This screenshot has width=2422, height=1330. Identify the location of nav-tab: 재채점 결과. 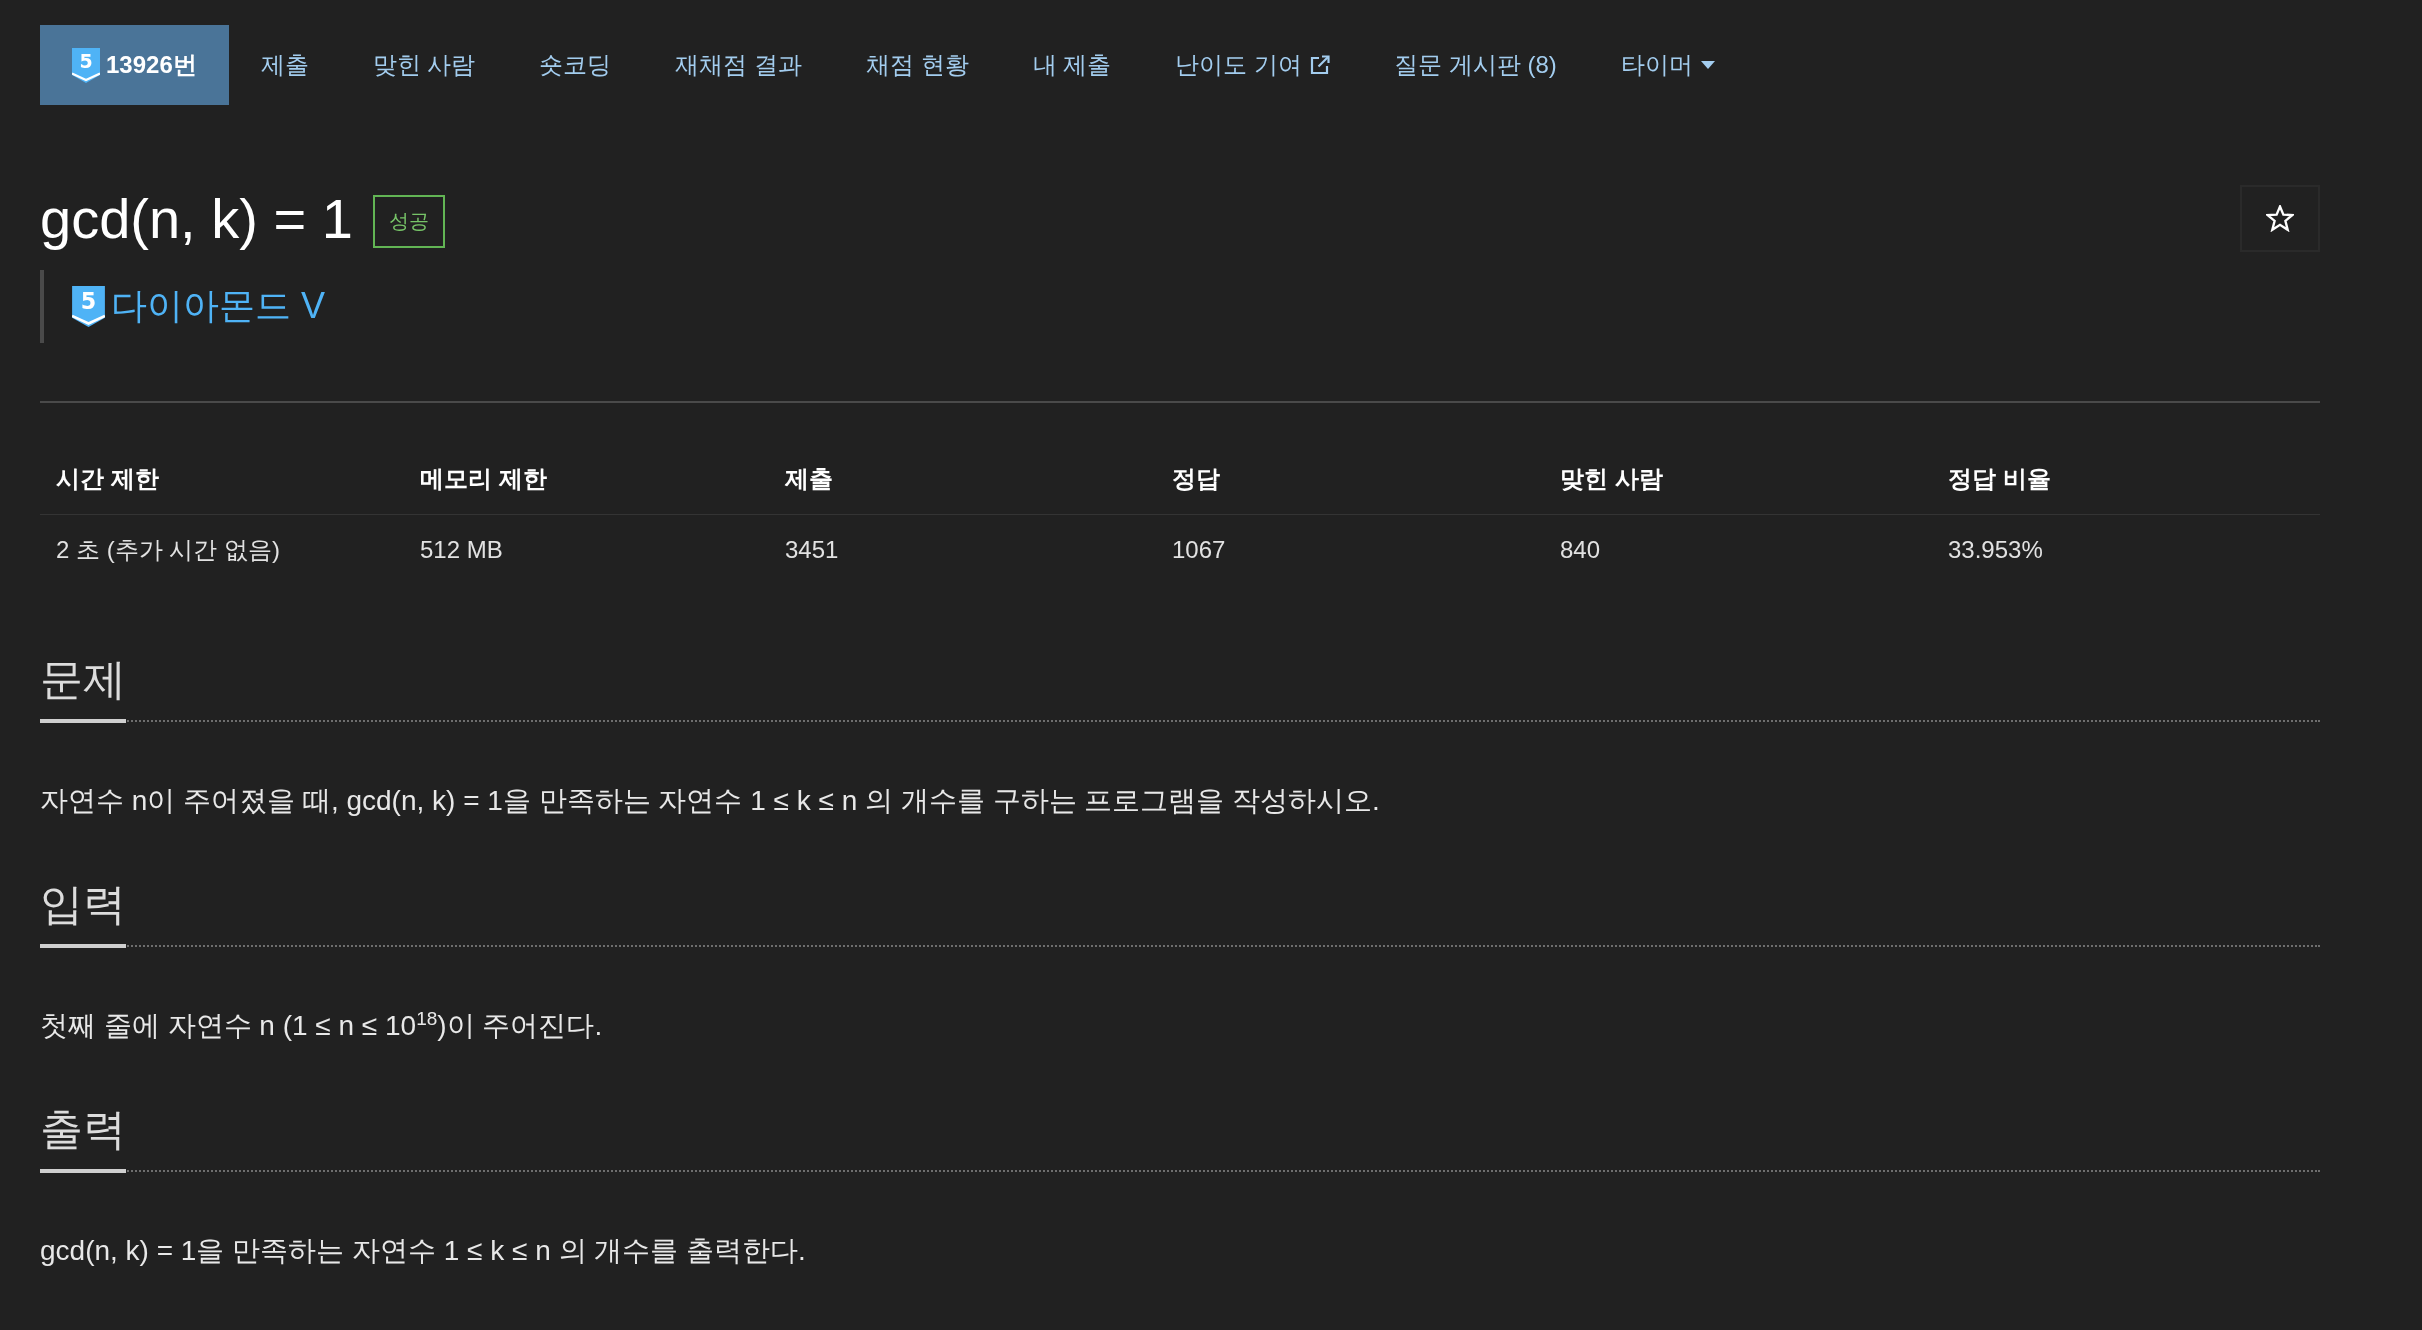
(739, 65).